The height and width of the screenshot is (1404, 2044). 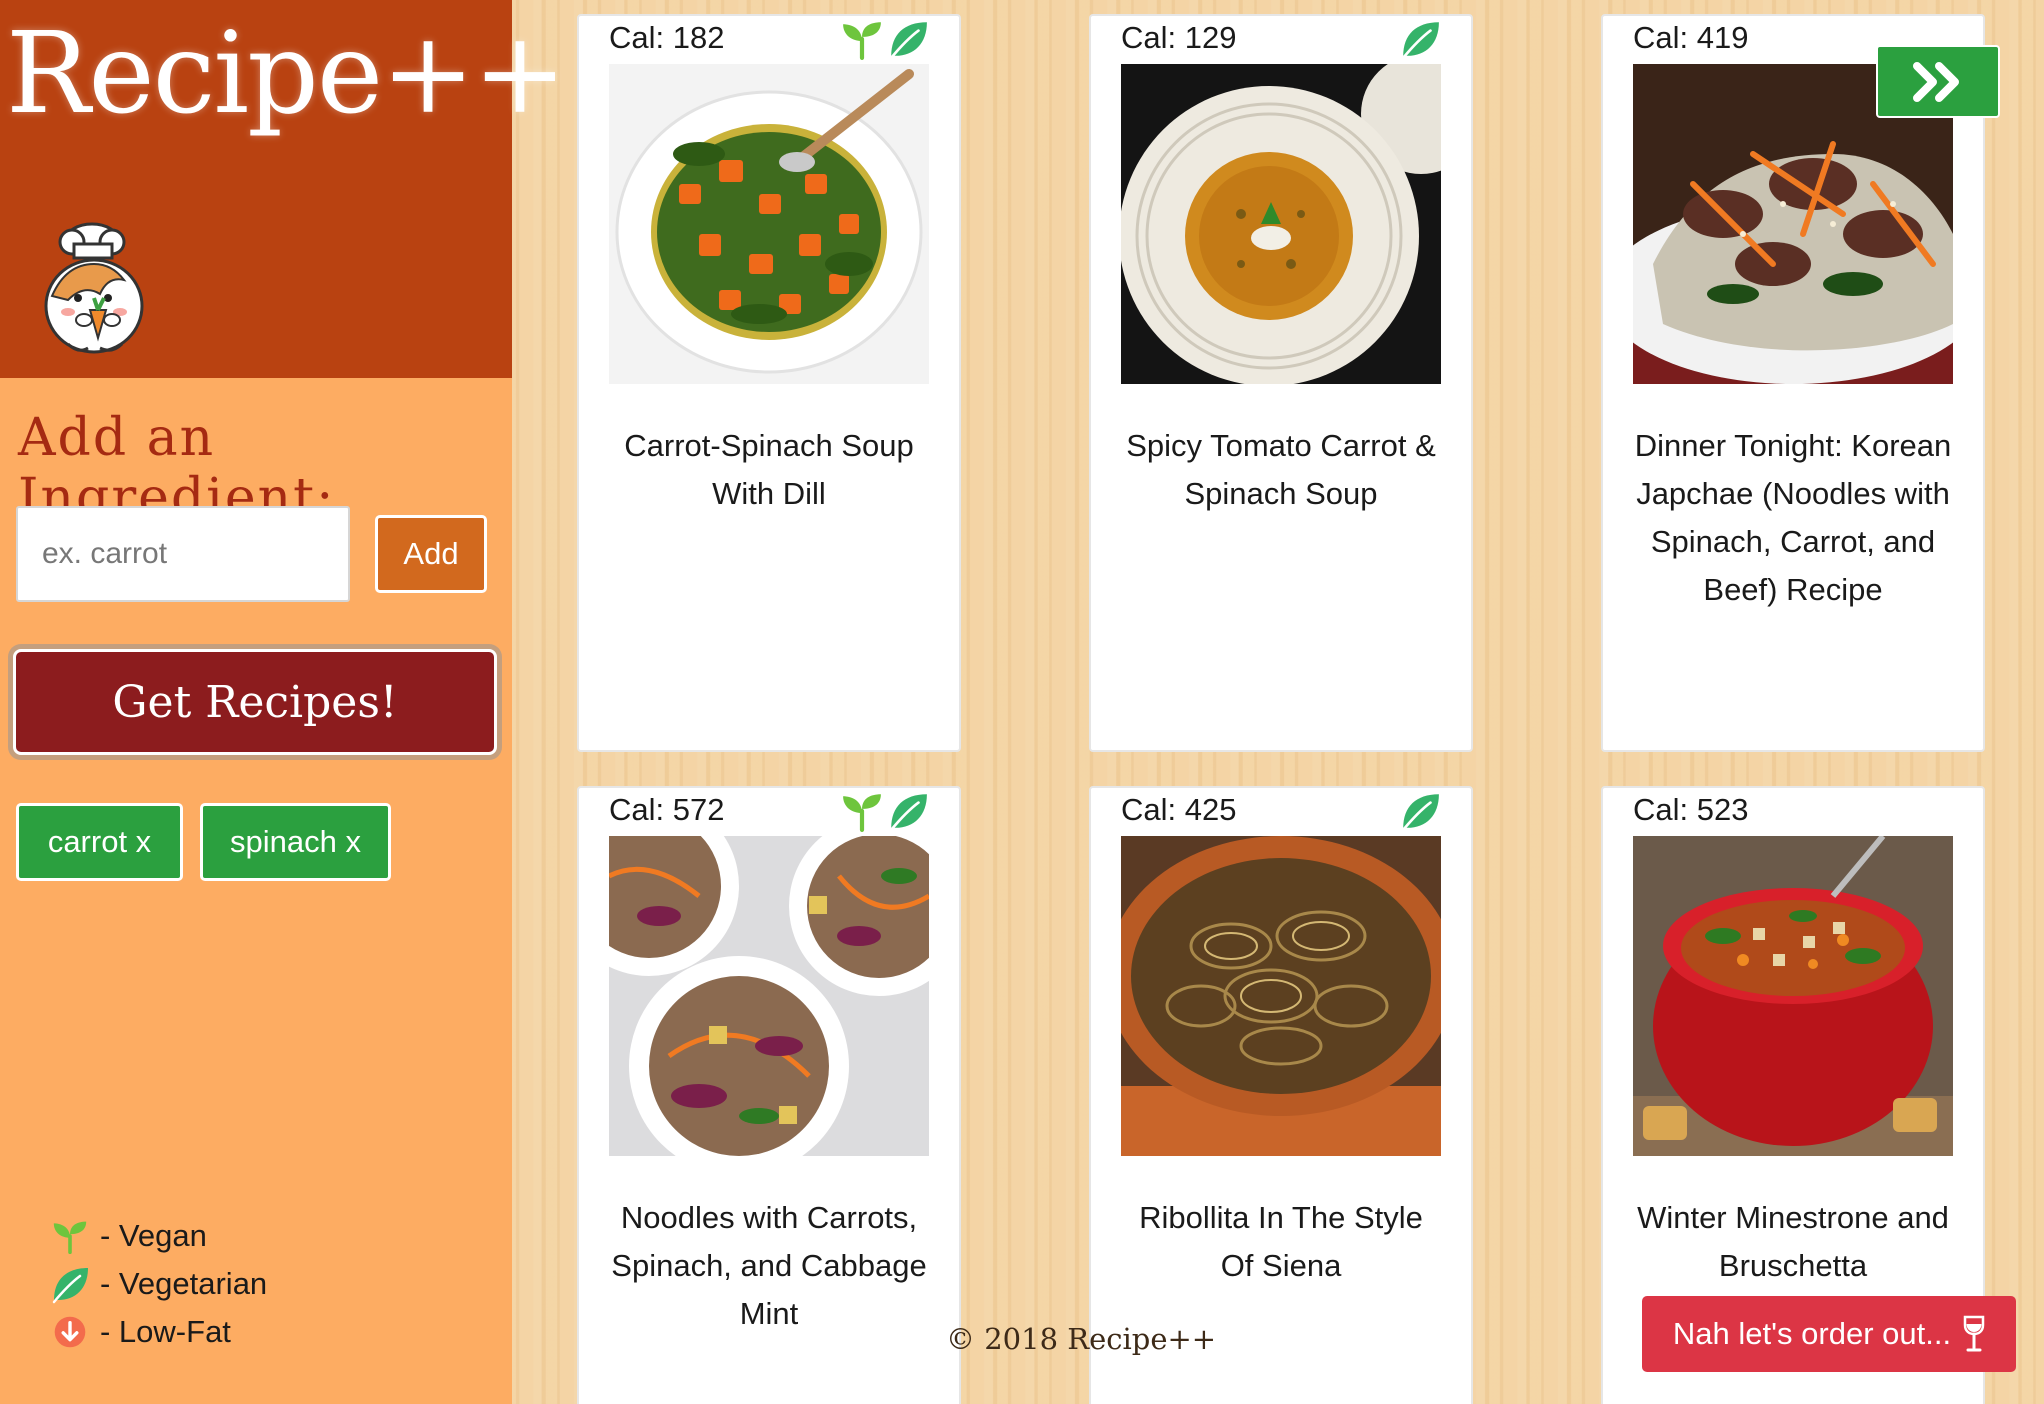 I want to click on legend-item-vegan: - Vegan, so click(x=190, y=1236).